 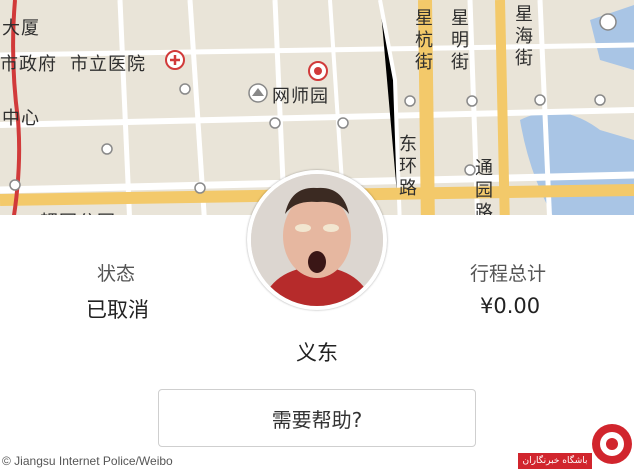 What do you see at coordinates (116, 274) in the screenshot?
I see `status-label: 状态` at bounding box center [116, 274].